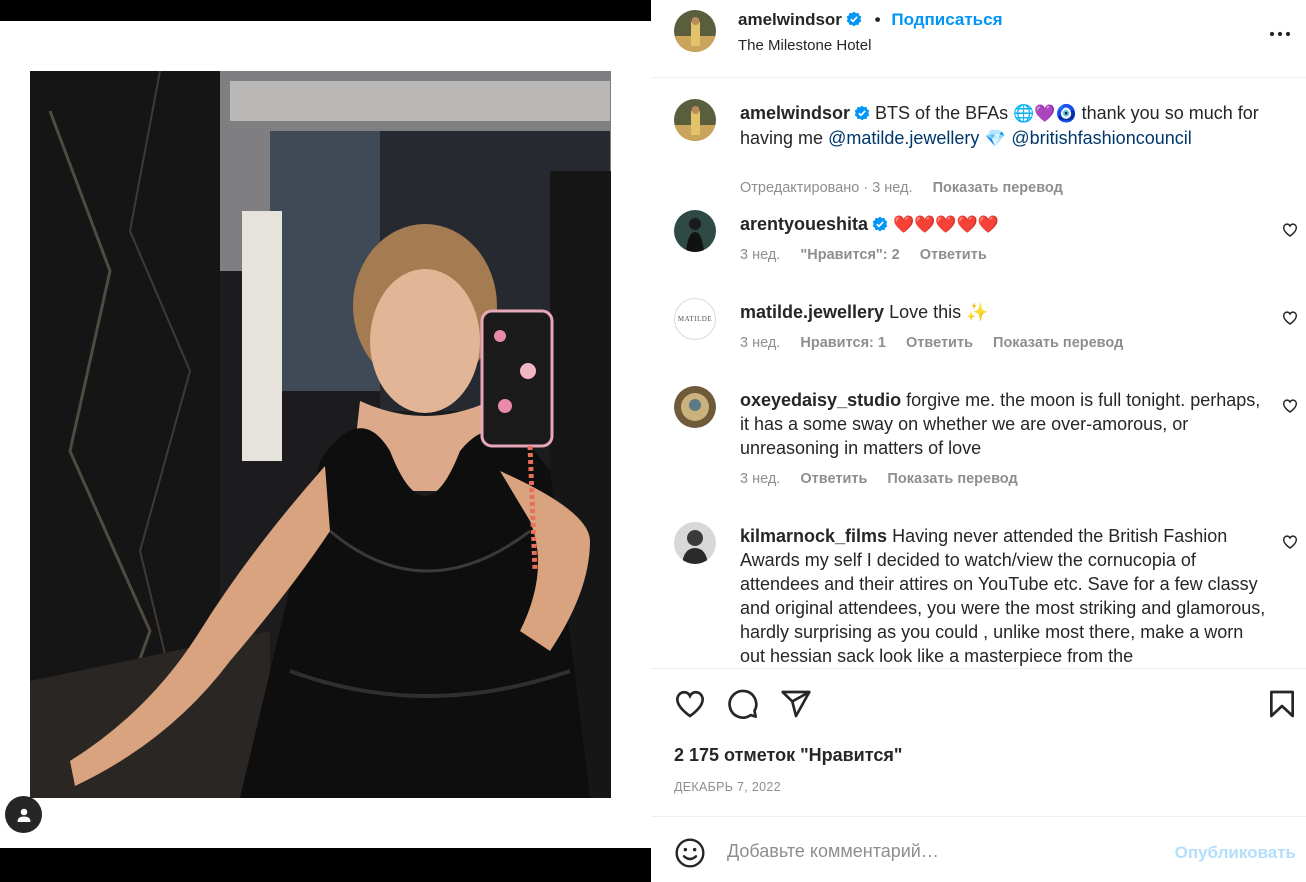 The height and width of the screenshot is (882, 1306). What do you see at coordinates (1101, 138) in the screenshot?
I see `mention-link: @britishfashioncouncil` at bounding box center [1101, 138].